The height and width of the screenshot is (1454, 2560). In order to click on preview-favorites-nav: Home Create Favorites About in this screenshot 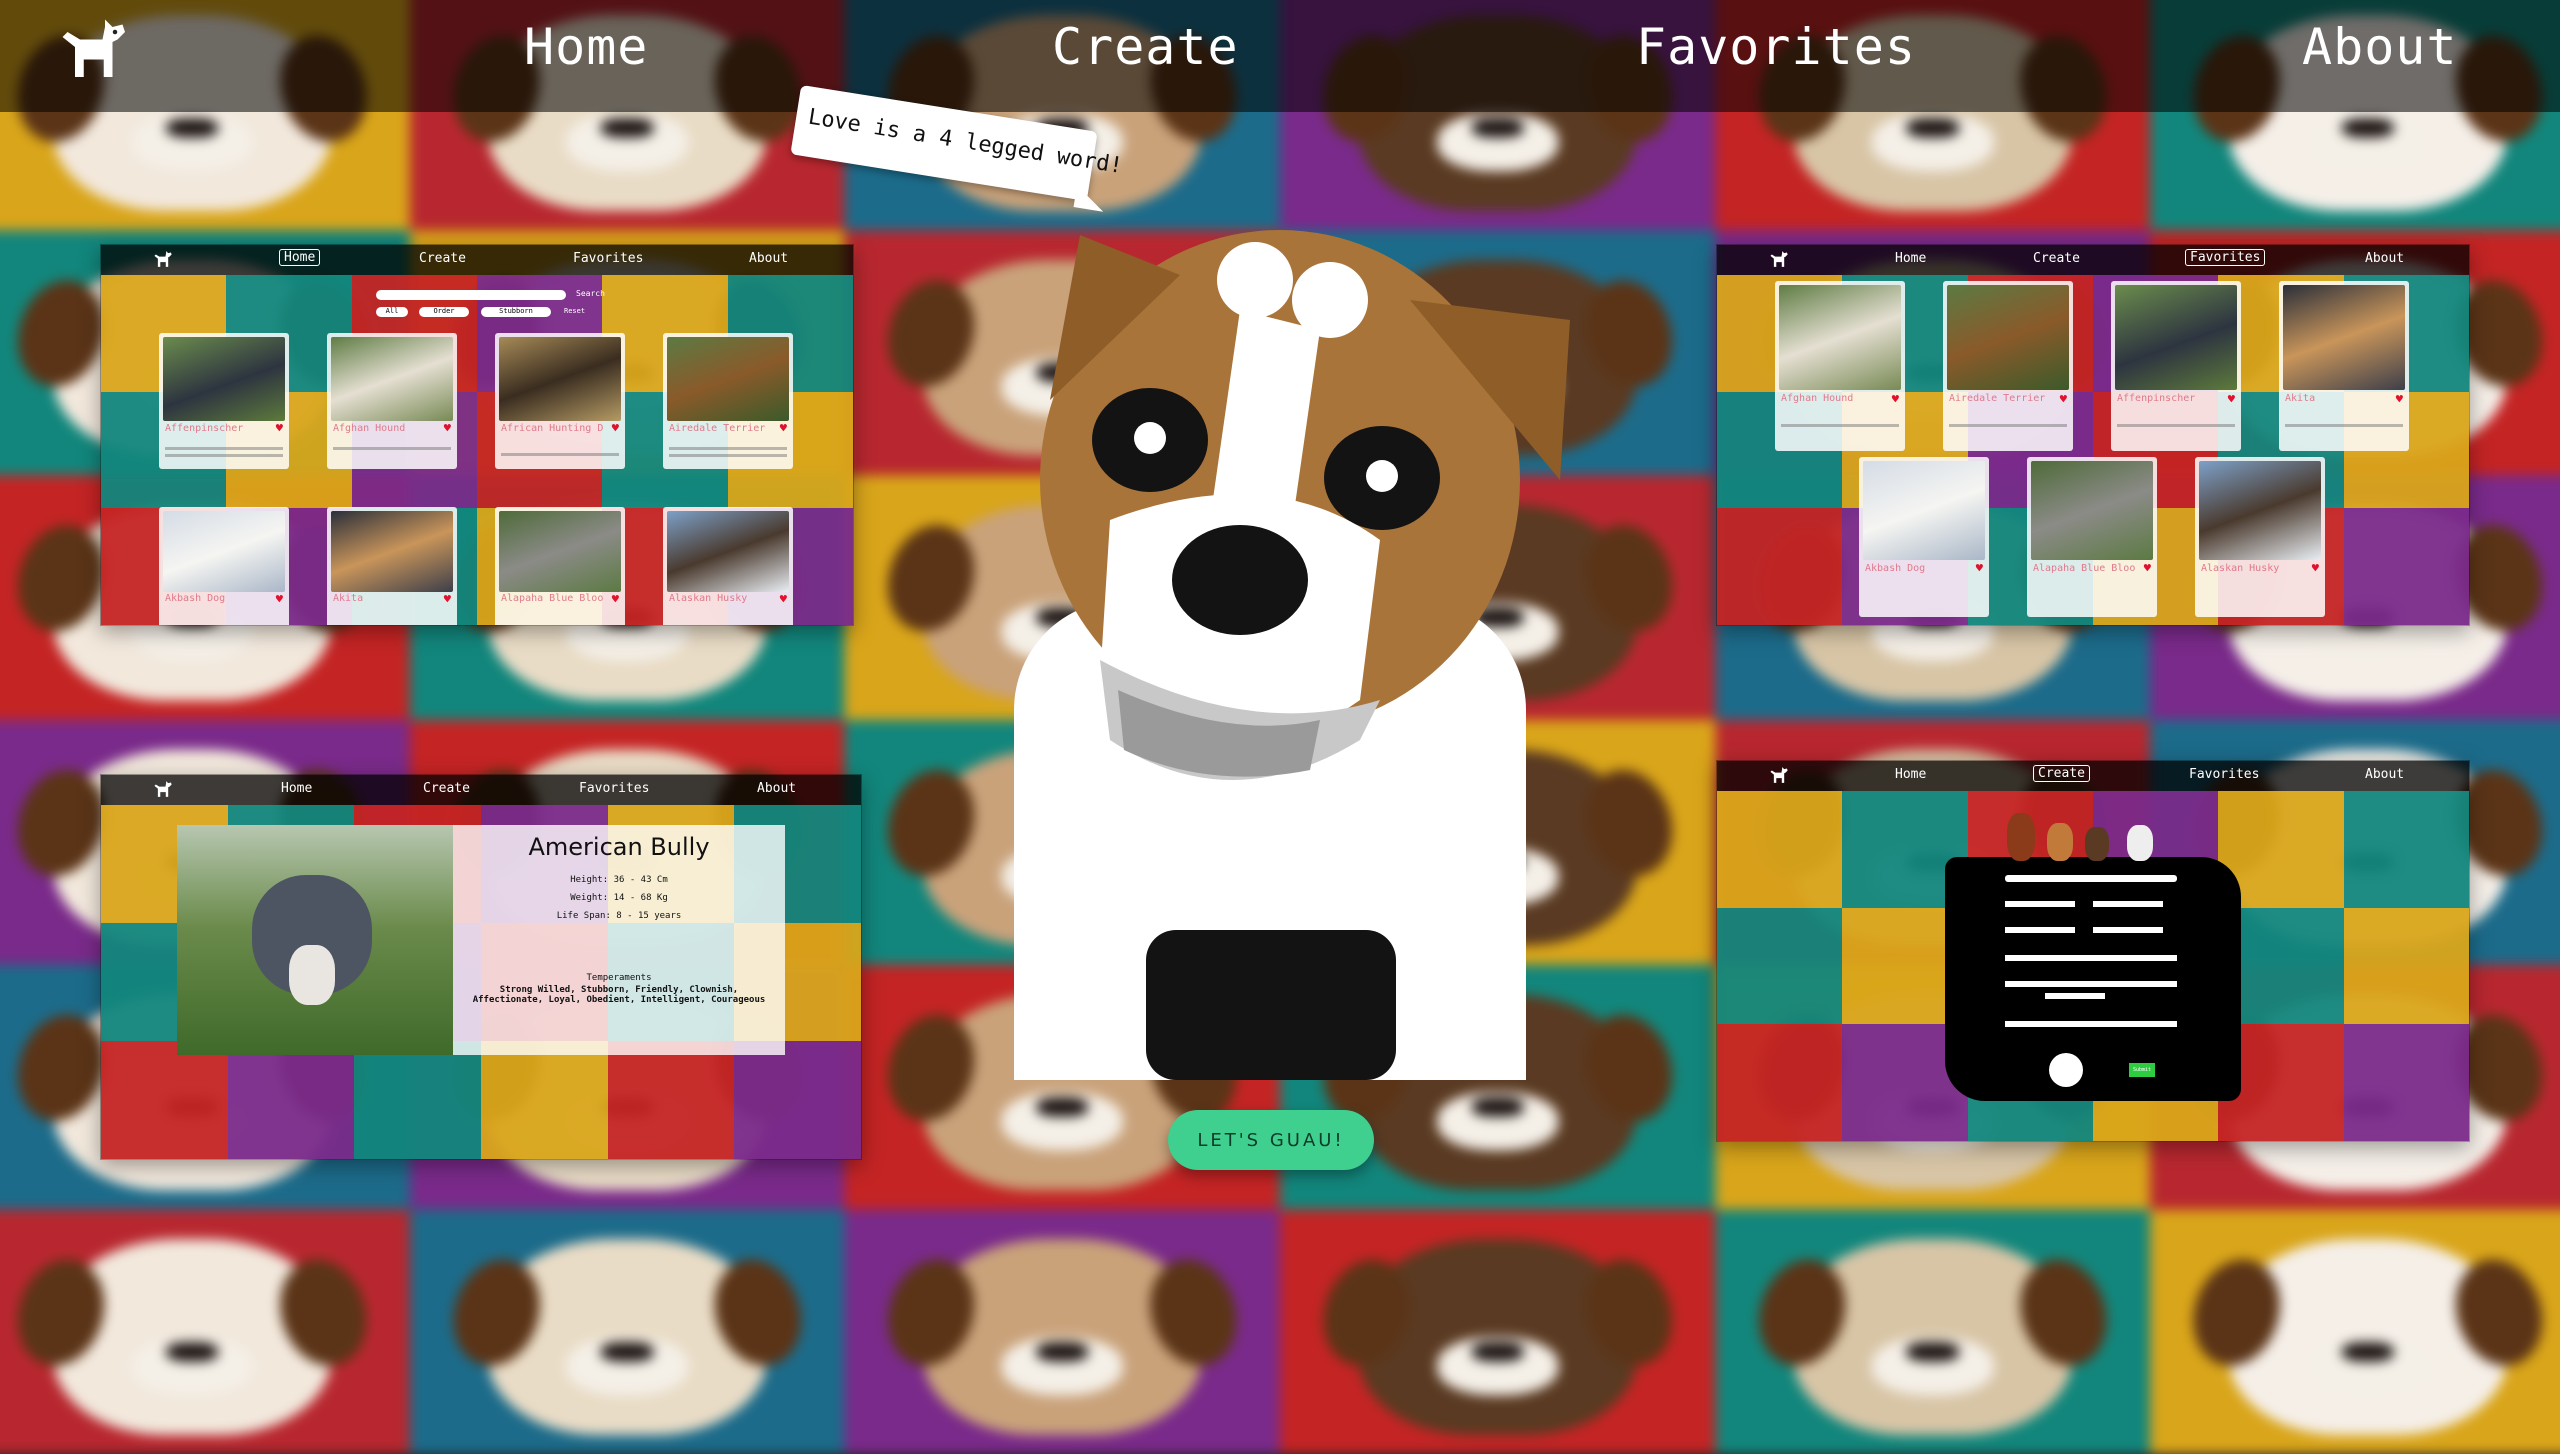, I will do `click(2093, 260)`.